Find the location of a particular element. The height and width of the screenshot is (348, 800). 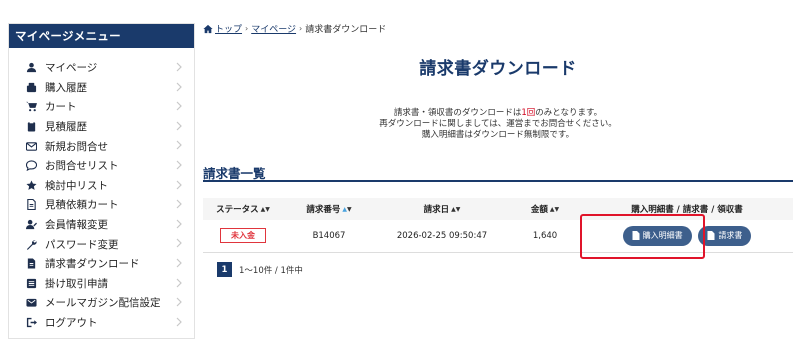

sidebar-item-label: 購入履歴 is located at coordinates (66, 87).